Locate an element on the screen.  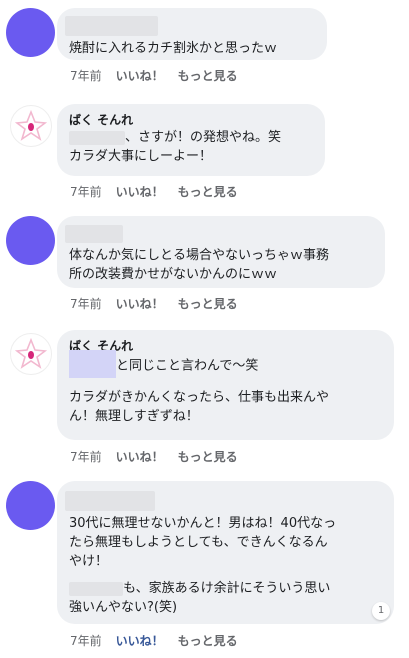
comment-text: 30代に無理せないかんと！男はね！40代なっ is located at coordinates (203, 523).